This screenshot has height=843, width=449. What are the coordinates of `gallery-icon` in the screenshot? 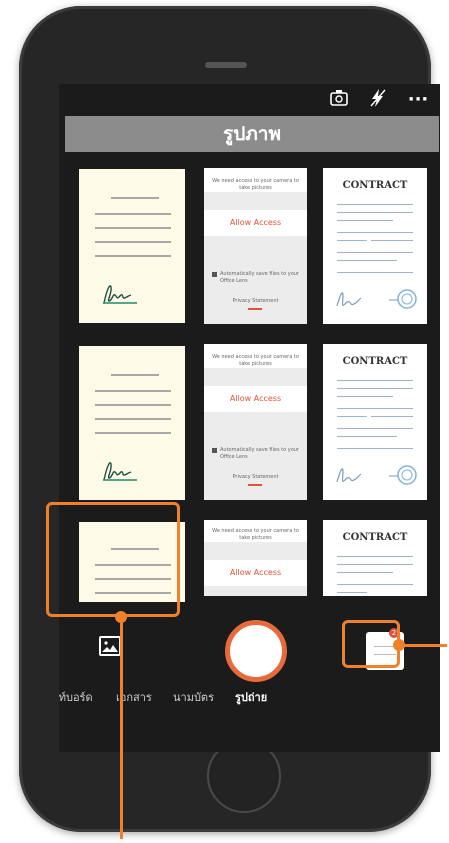 It's located at (110, 646).